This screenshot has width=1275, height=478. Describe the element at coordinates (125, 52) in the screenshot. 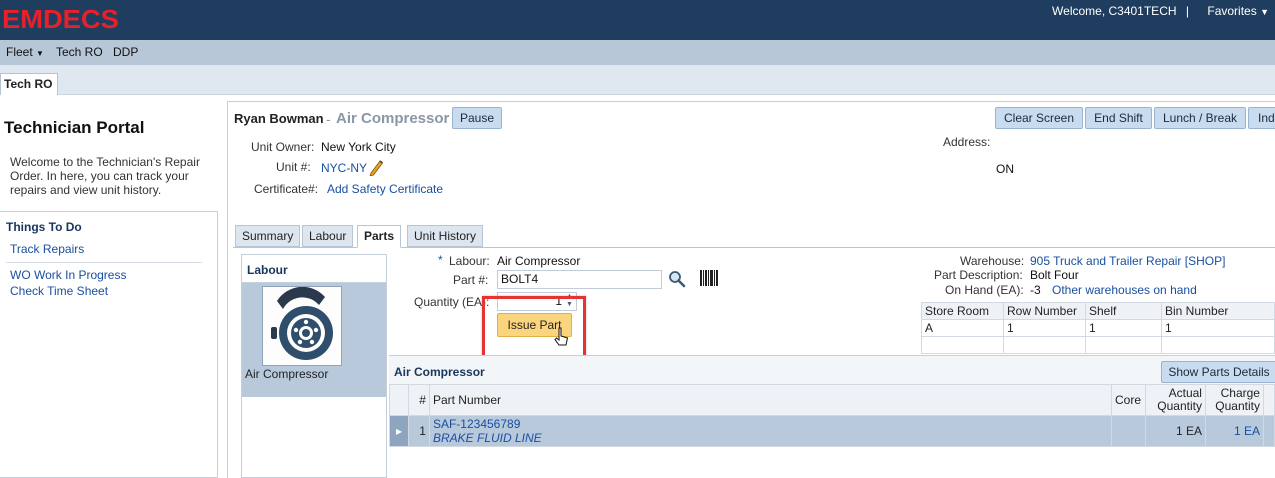

I see `nav-ddp: DDP` at that location.